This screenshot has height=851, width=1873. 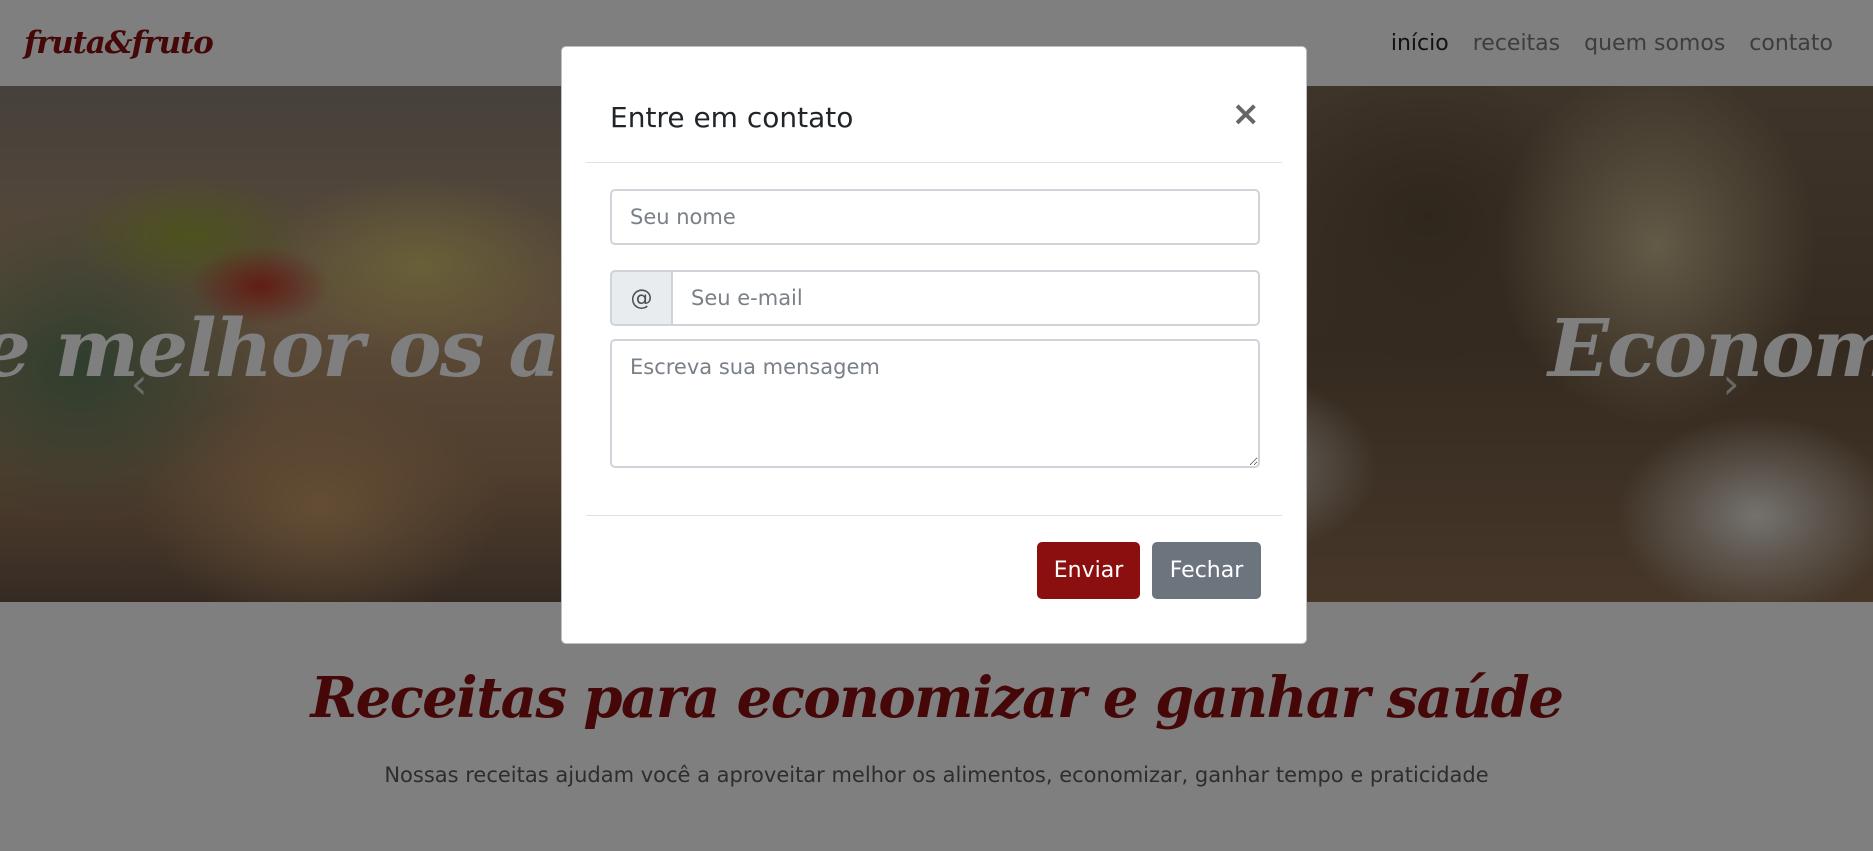 What do you see at coordinates (935, 217) in the screenshot?
I see `name-input` at bounding box center [935, 217].